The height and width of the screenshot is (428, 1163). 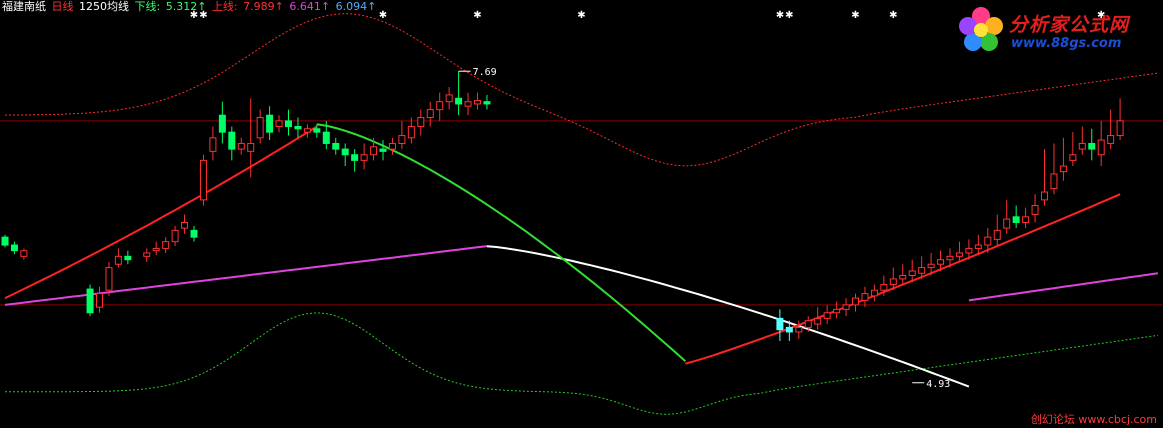 I want to click on lower-line-label: 下线:, so click(x=147, y=6).